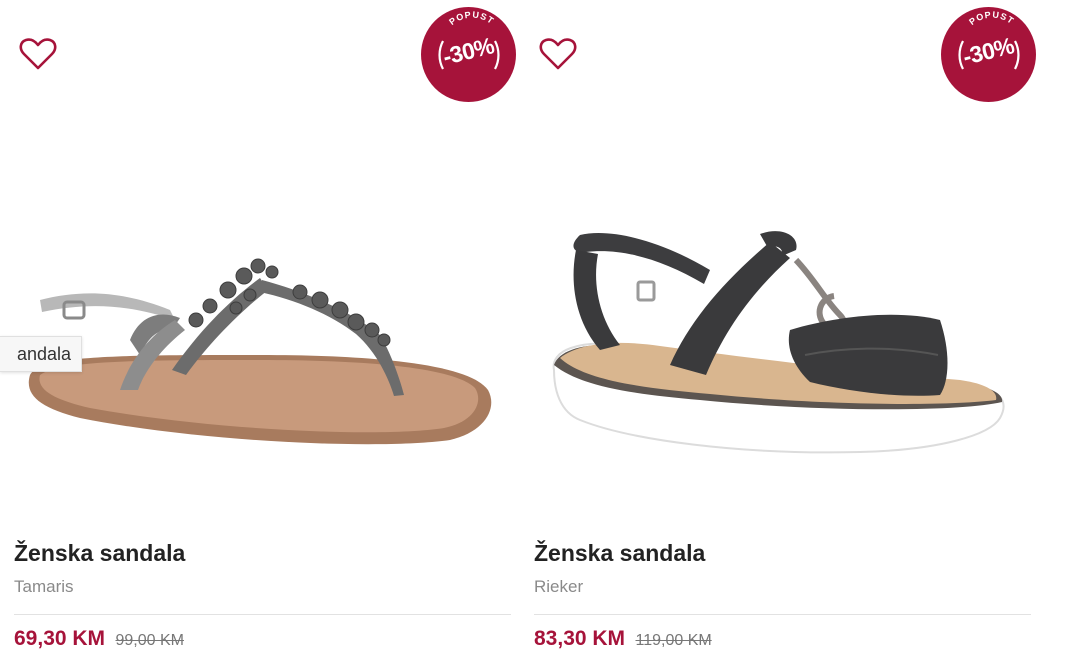  Describe the element at coordinates (60, 638) in the screenshot. I see `current-price: 69,30 KM` at that location.